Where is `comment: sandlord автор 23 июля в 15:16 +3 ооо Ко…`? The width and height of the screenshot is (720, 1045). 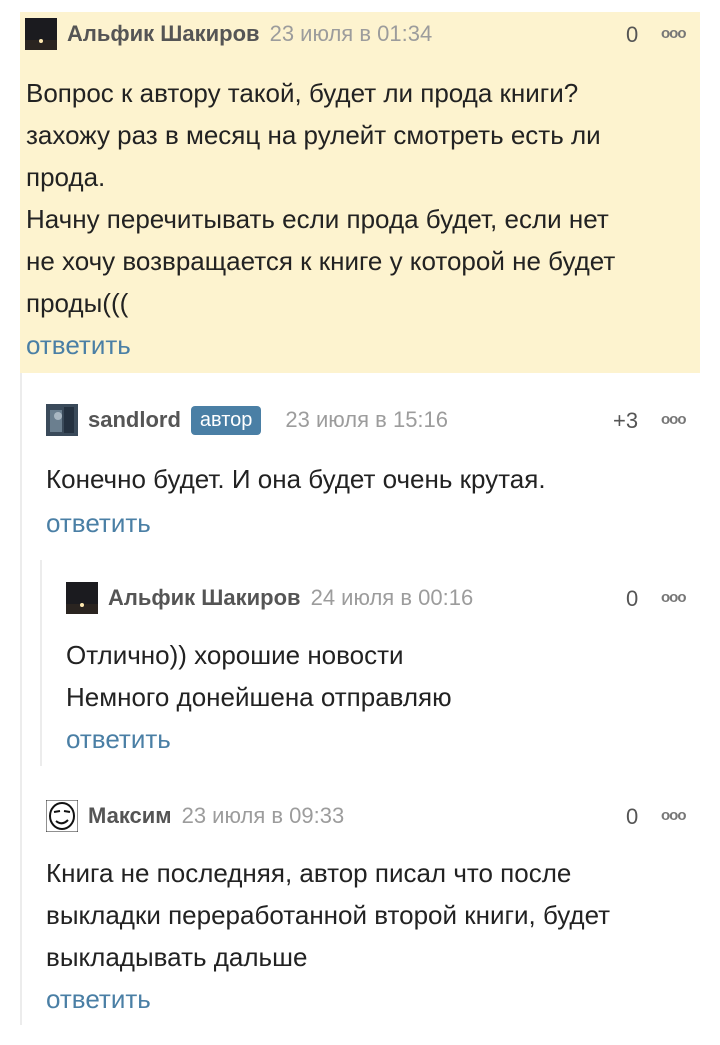
comment: sandlord автор 23 июля в 15:16 +3 ооо Ко… is located at coordinates (373, 473).